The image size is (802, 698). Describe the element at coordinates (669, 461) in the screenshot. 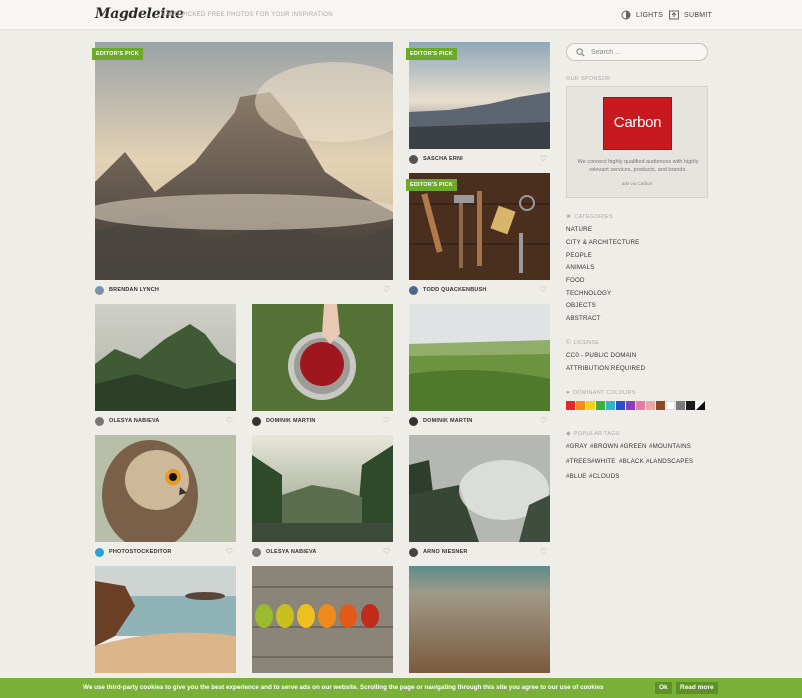

I see `tag-landscapes: #LANDSCAPES` at that location.